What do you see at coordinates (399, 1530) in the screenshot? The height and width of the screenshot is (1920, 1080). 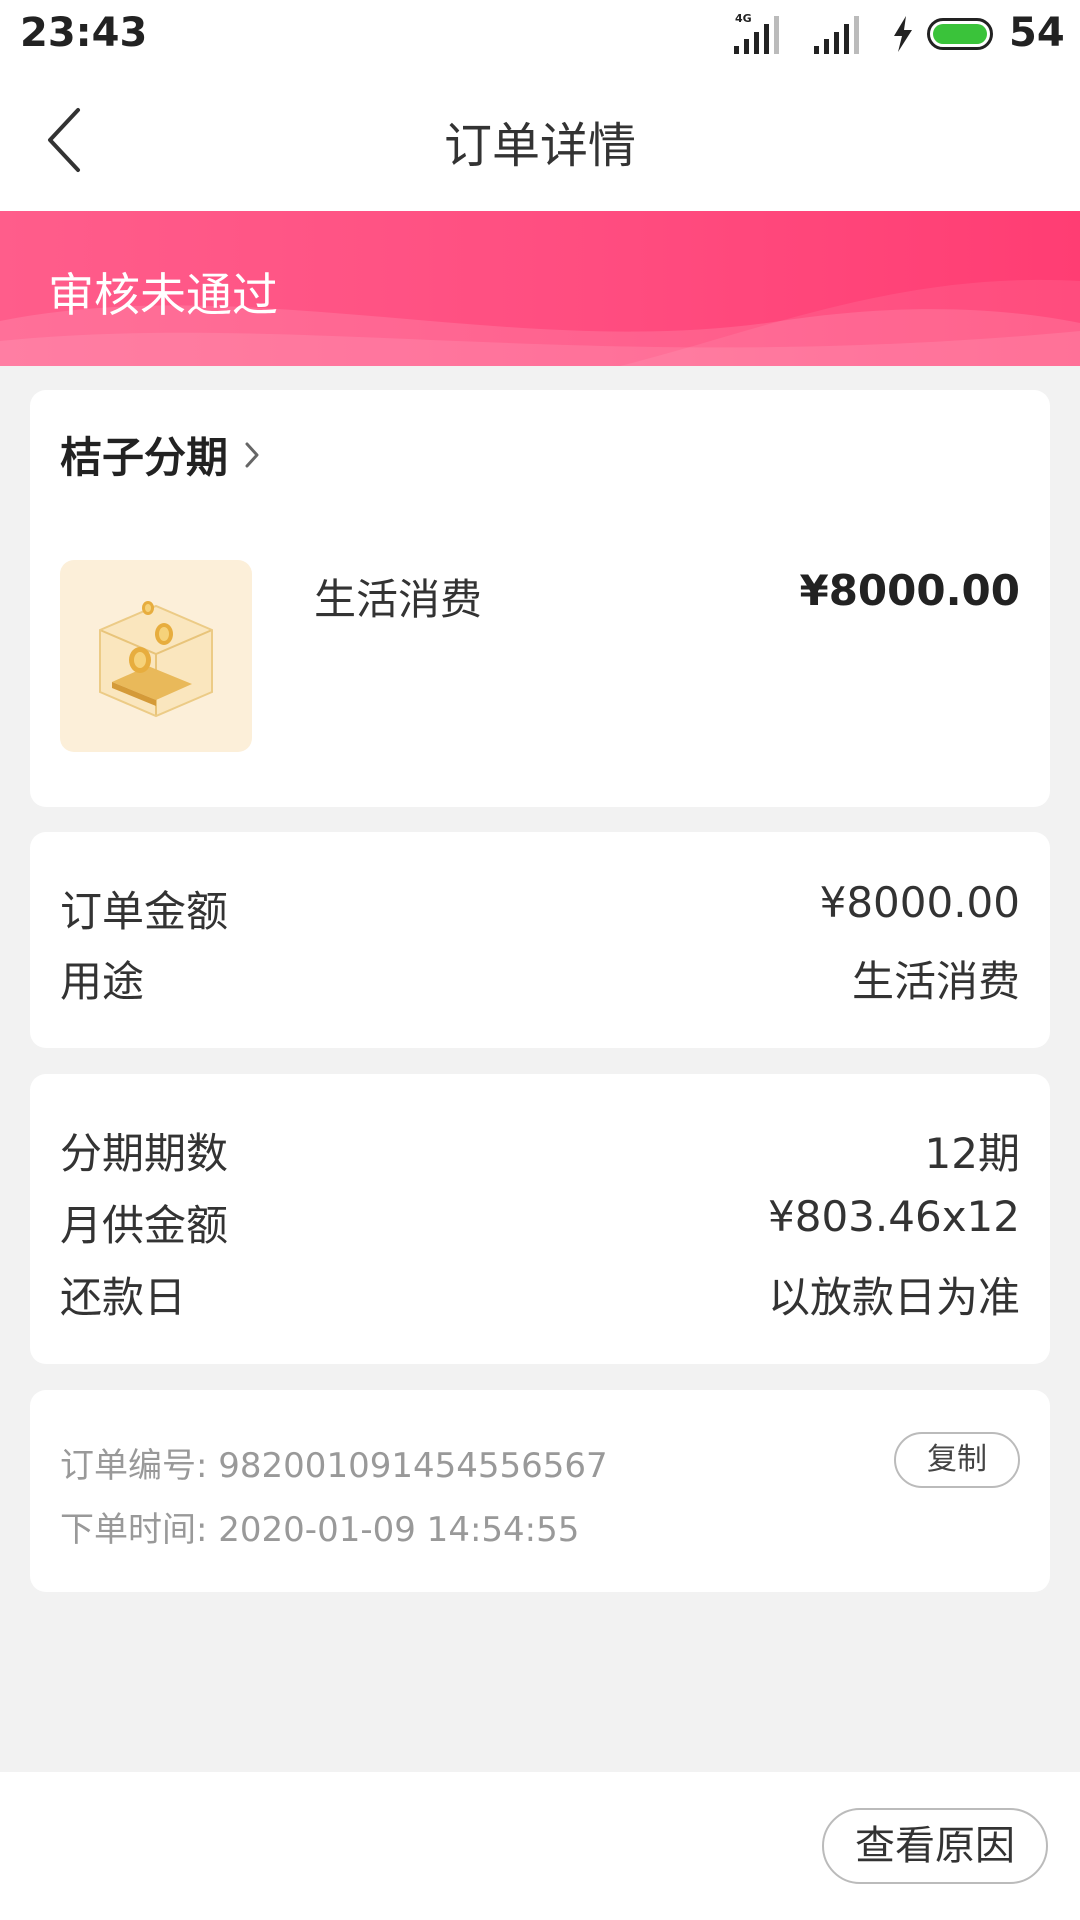 I see `order-time: 2020-01-09 14:54:55` at bounding box center [399, 1530].